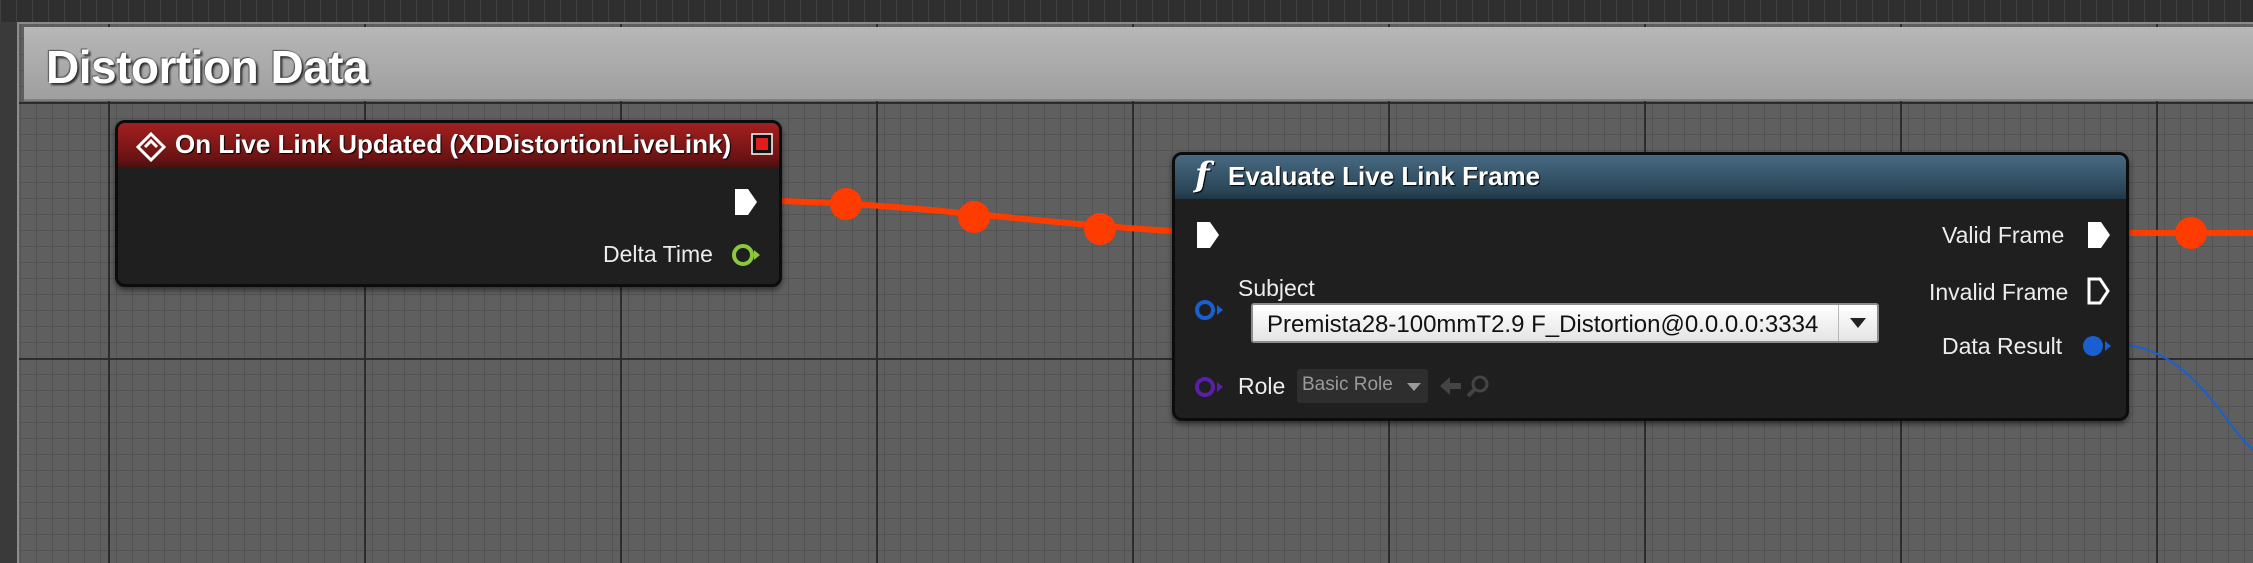 This screenshot has width=2253, height=563. What do you see at coordinates (1276, 288) in the screenshot?
I see `subject-label: Subject` at bounding box center [1276, 288].